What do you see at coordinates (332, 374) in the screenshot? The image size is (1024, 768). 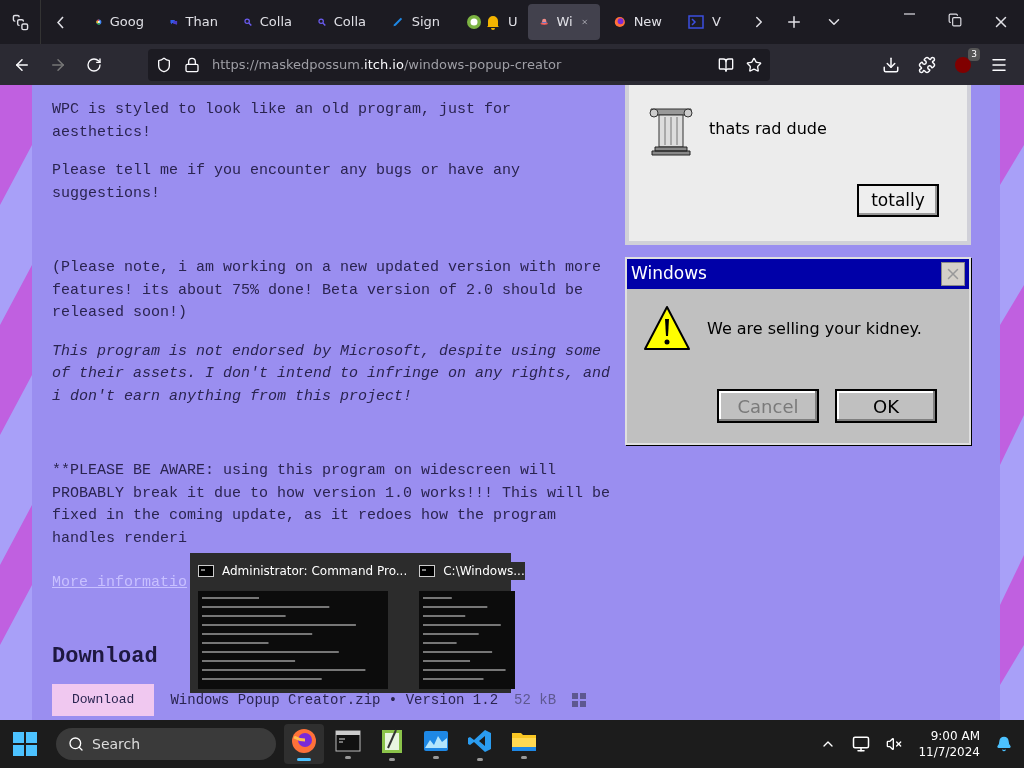 I see `paragraph: This program is not endorsed by Microsoft, despite using some of their assets. I don't intend to infringe on any rights, and i don't earn anything from this project!` at bounding box center [332, 374].